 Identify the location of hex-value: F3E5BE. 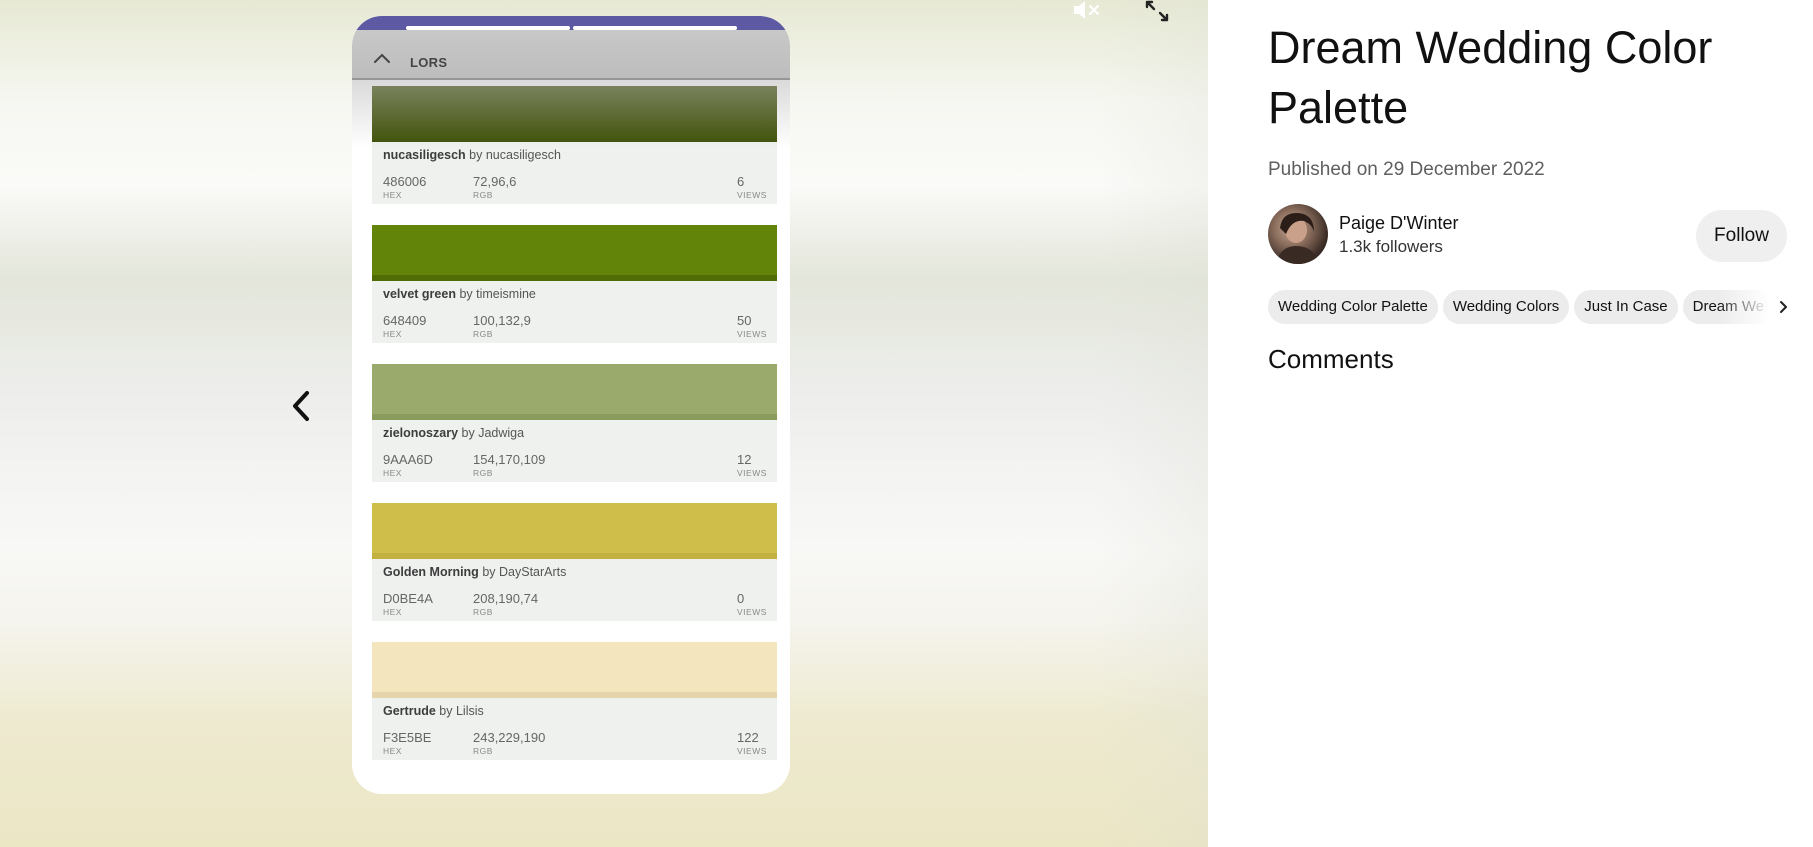
(407, 737).